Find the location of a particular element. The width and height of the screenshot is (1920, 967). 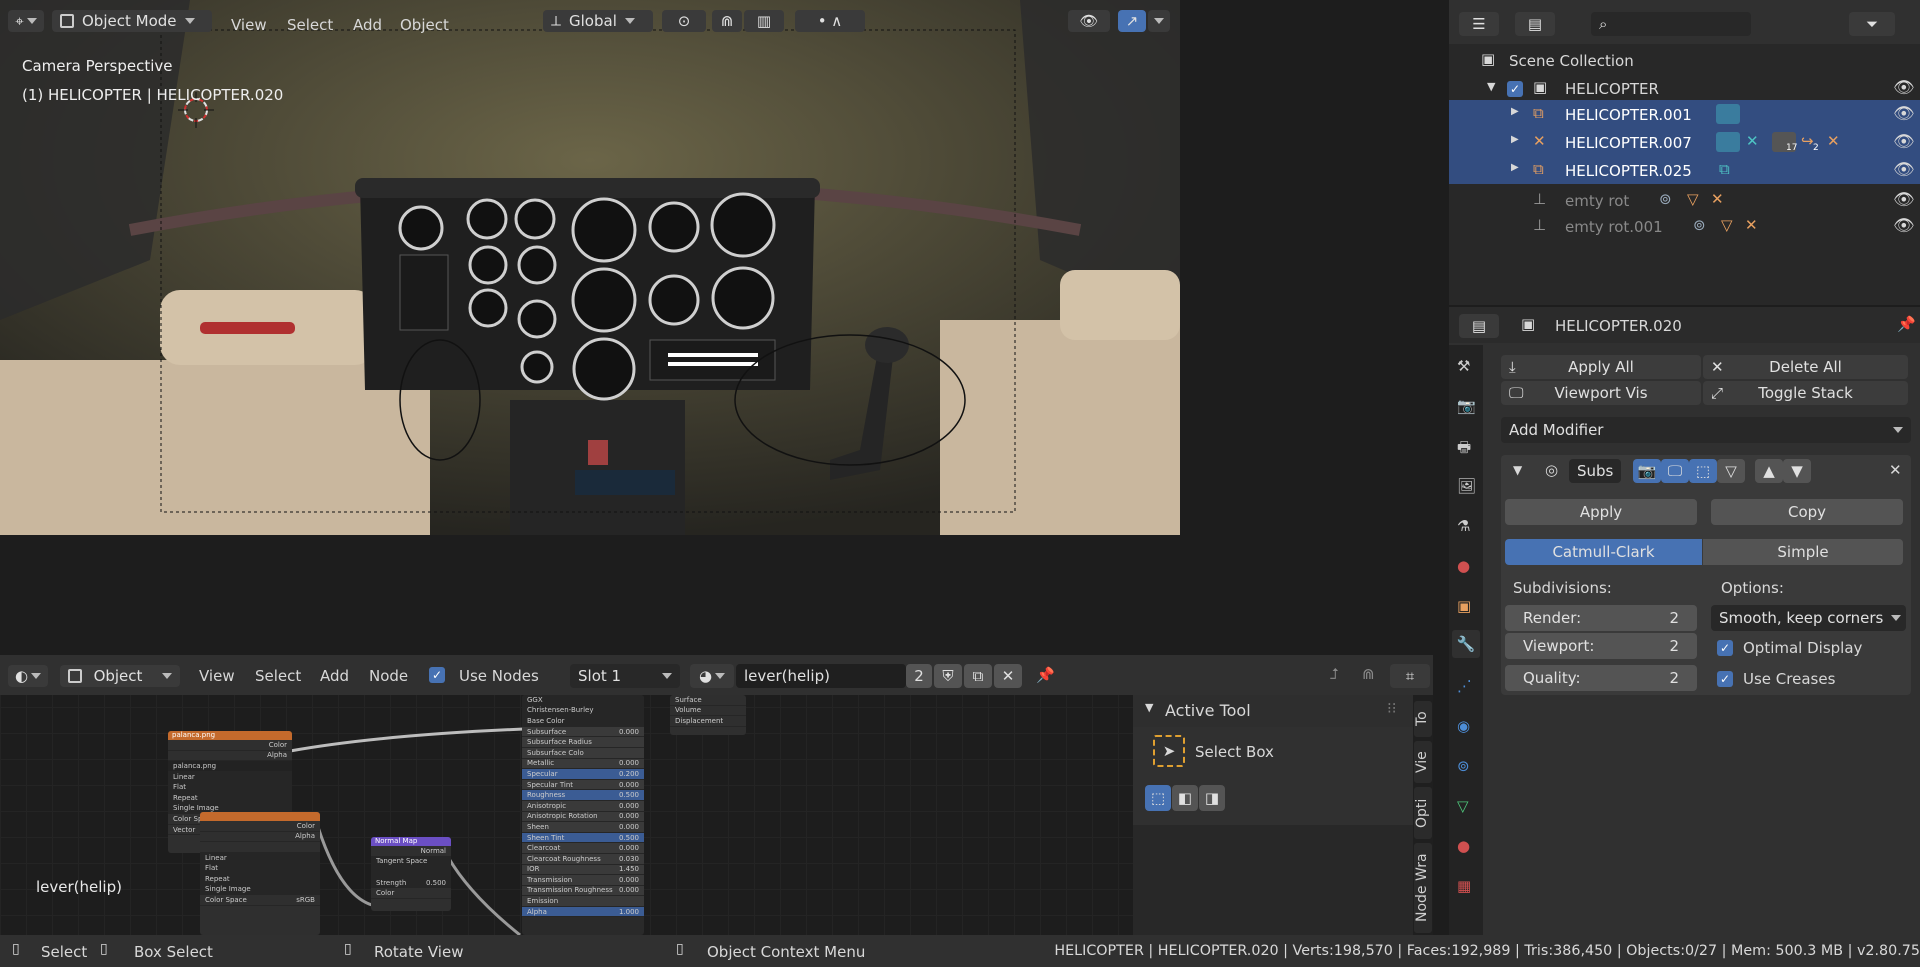

bsdf-row: Clearcoat 0.000 is located at coordinates (583, 848).